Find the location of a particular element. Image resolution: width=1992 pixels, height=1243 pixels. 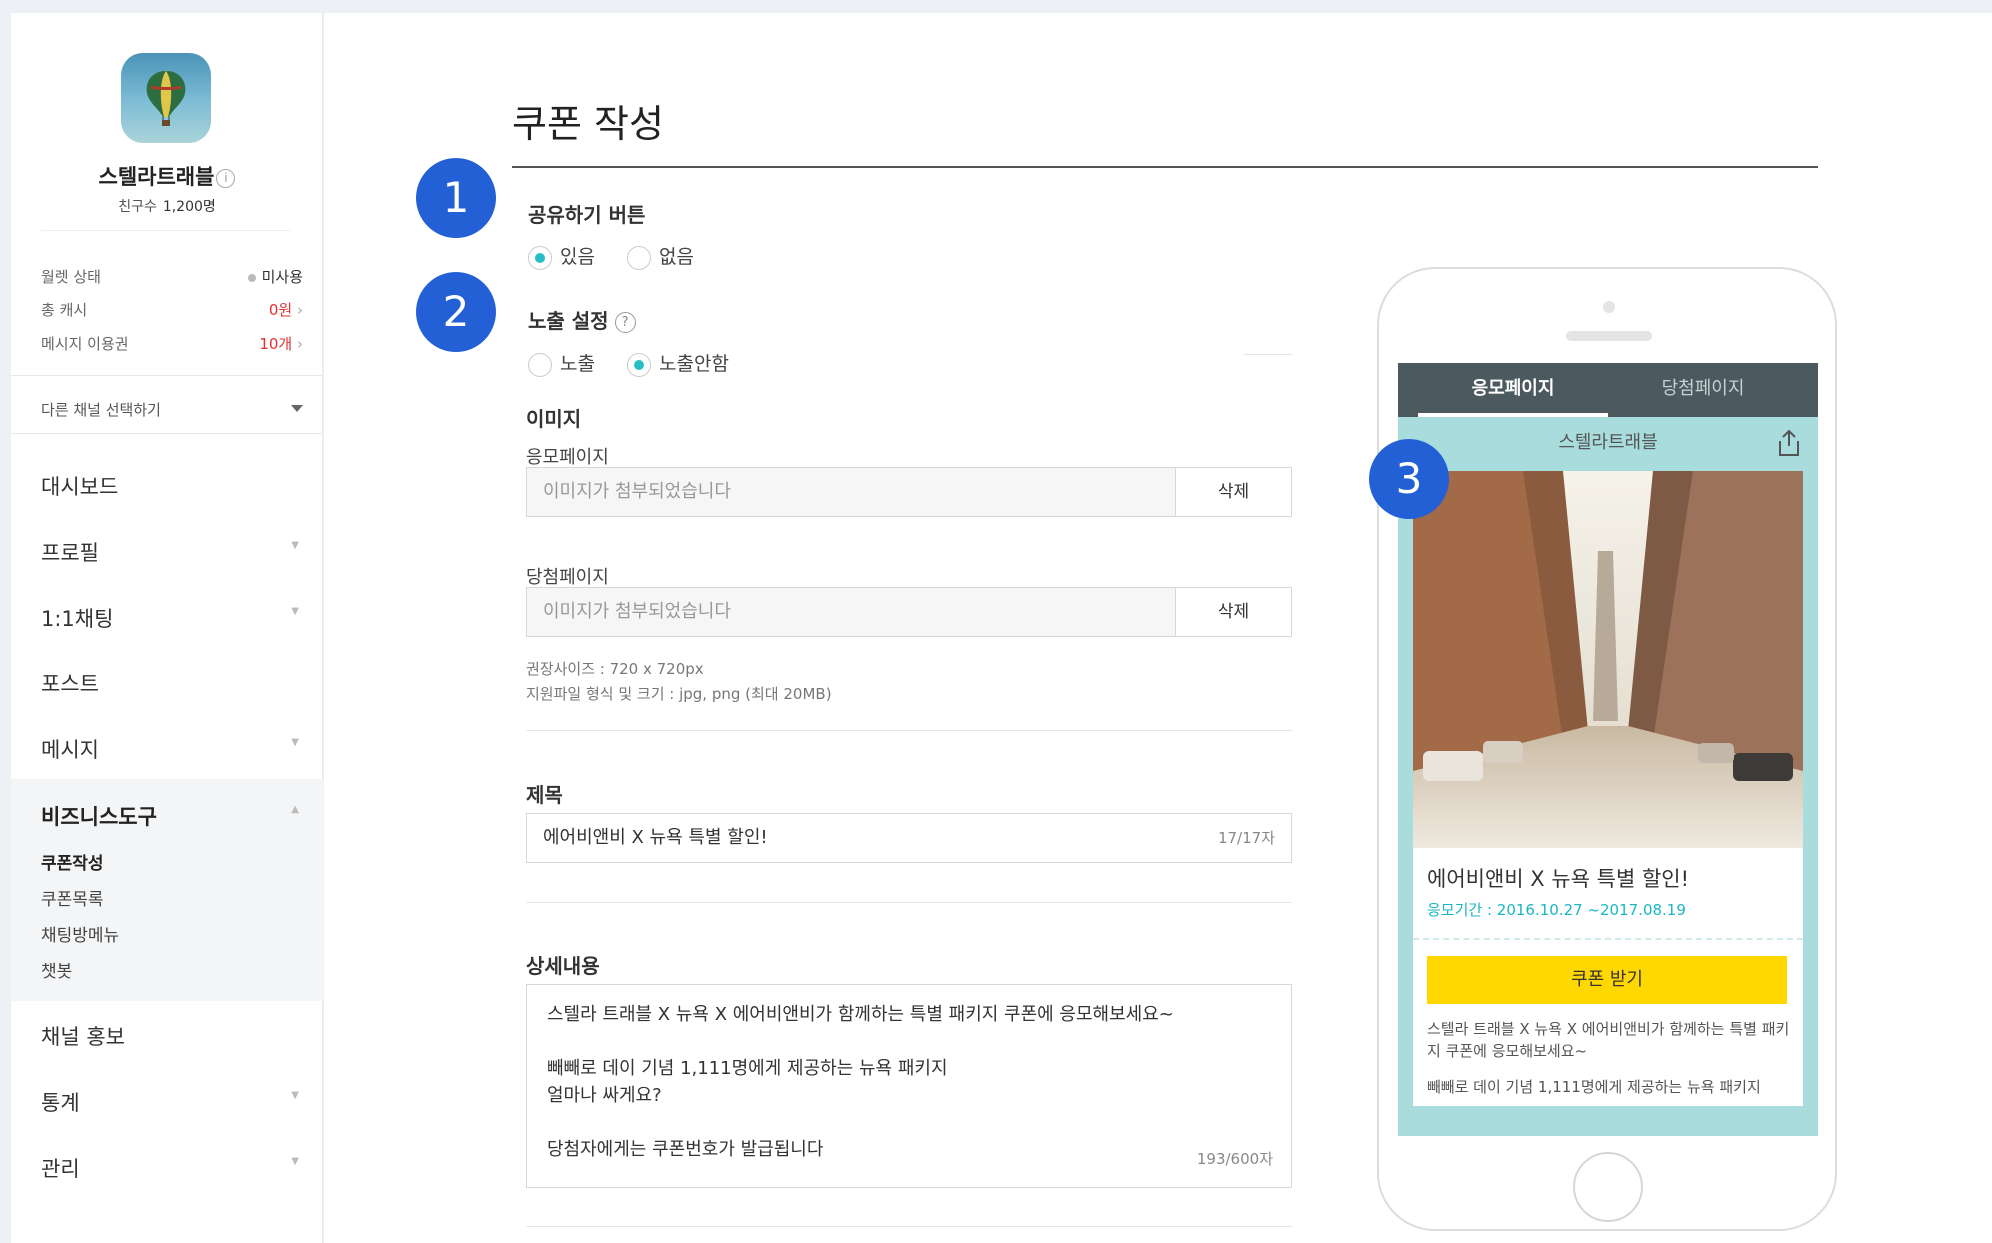

detail-char-count: 193/600자 is located at coordinates (1234, 1159).